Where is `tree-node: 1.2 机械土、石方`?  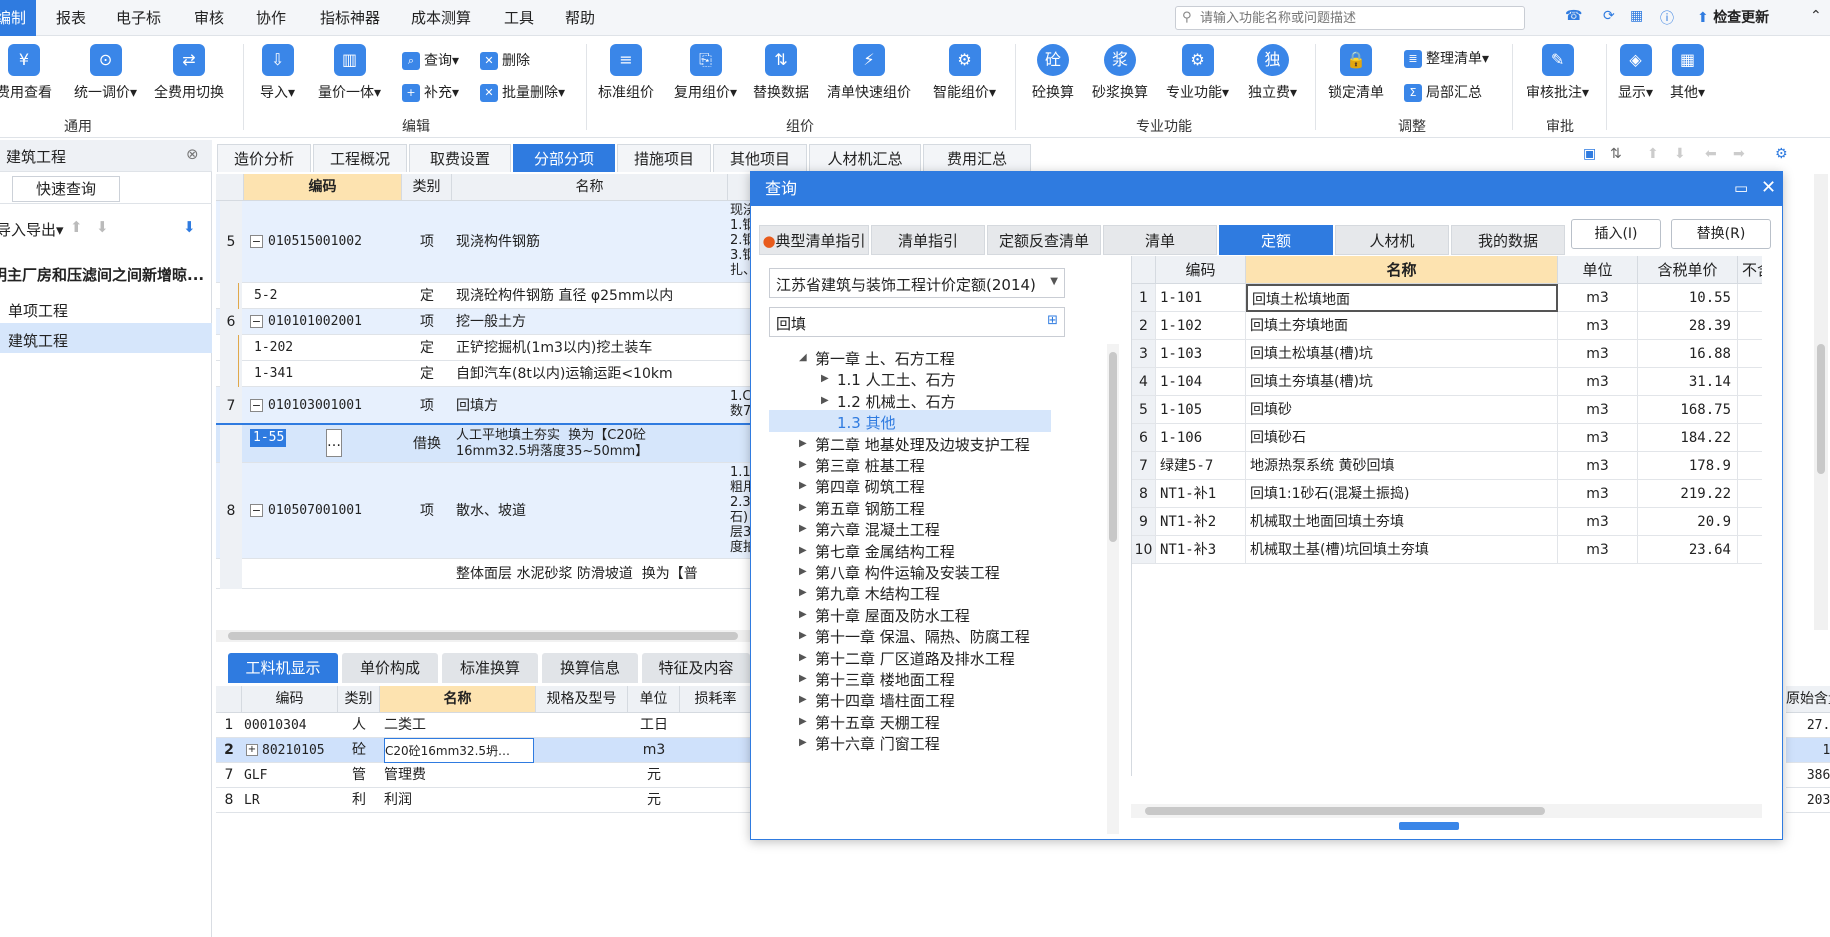
tree-node: 1.2 机械土、石方 is located at coordinates (896, 401).